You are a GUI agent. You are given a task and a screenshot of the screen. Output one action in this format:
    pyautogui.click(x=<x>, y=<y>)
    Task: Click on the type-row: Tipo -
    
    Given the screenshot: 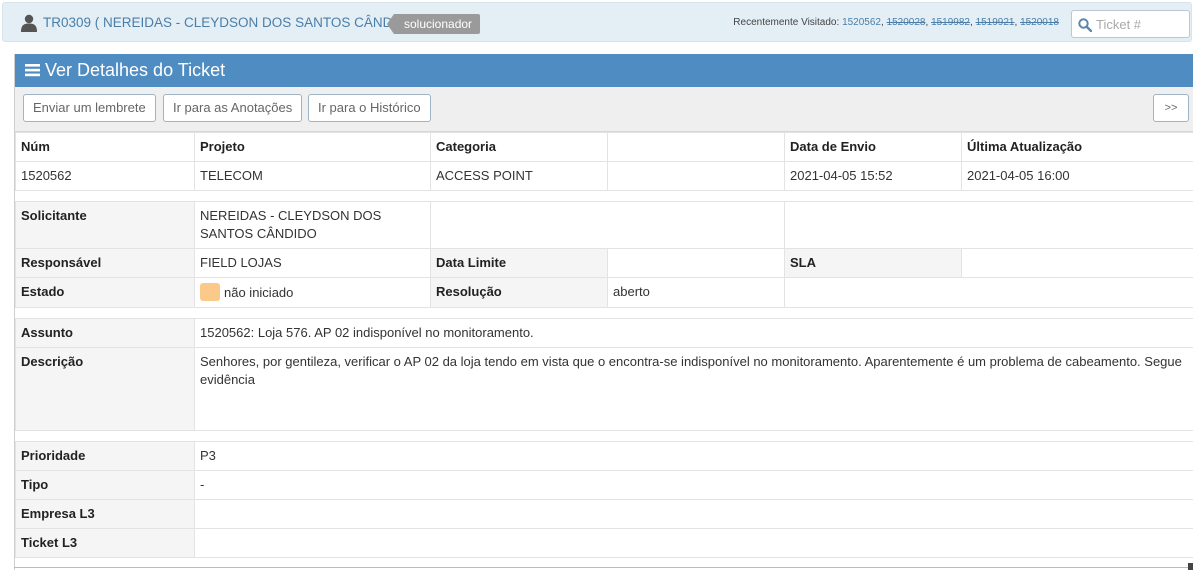 What is the action you would take?
    pyautogui.click(x=604, y=485)
    